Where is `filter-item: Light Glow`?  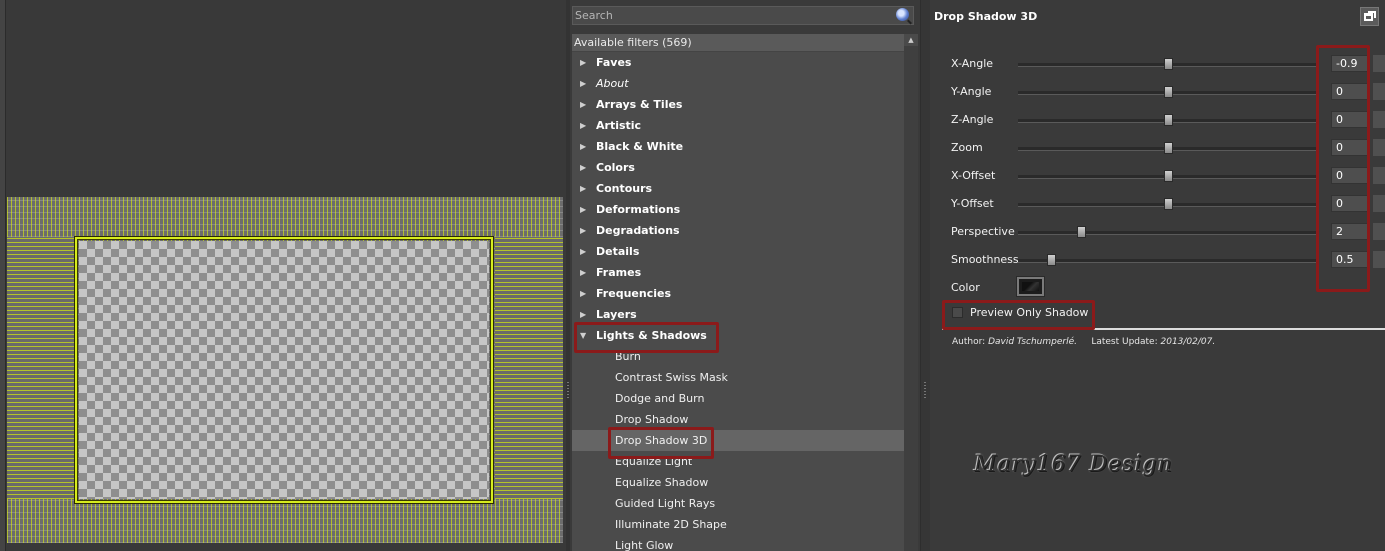
filter-item: Light Glow is located at coordinates (738, 543).